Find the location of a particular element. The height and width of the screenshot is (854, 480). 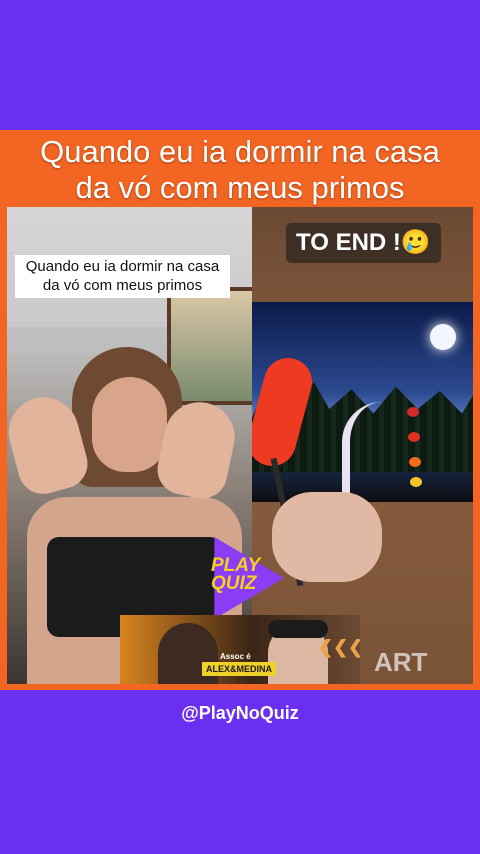

headline-line2: da vó com meus primos is located at coordinates (240, 187).